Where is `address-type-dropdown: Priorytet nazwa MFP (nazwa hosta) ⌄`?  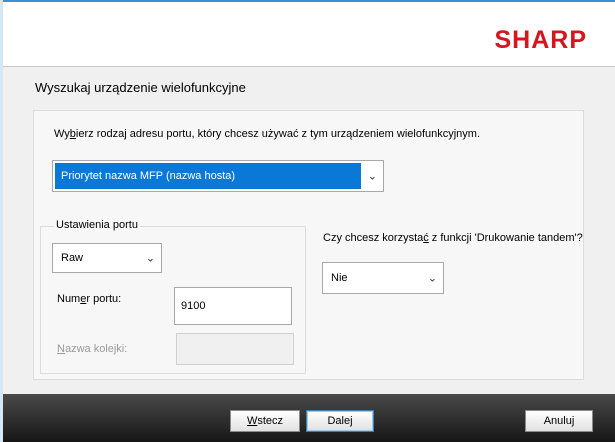
address-type-dropdown: Priorytet nazwa MFP (nazwa hosta) ⌄ is located at coordinates (218, 176).